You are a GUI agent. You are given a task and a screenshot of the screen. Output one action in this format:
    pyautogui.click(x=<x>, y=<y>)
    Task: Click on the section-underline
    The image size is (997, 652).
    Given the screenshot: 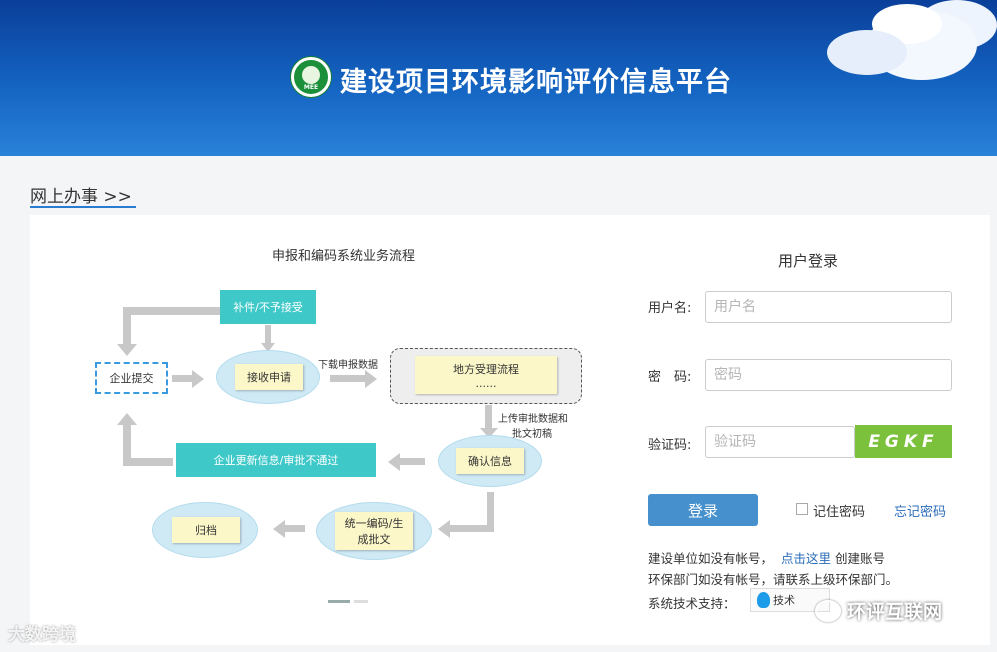 What is the action you would take?
    pyautogui.click(x=83, y=207)
    